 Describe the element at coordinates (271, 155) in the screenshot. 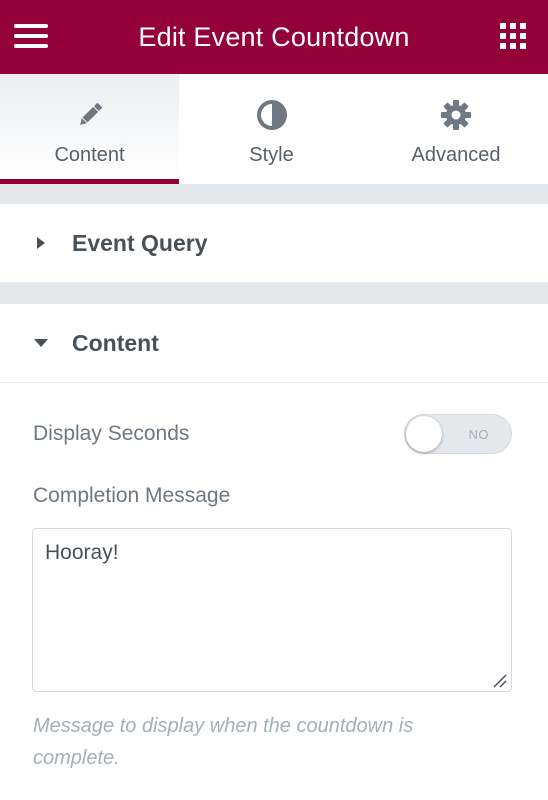

I see `tab-label: Style` at that location.